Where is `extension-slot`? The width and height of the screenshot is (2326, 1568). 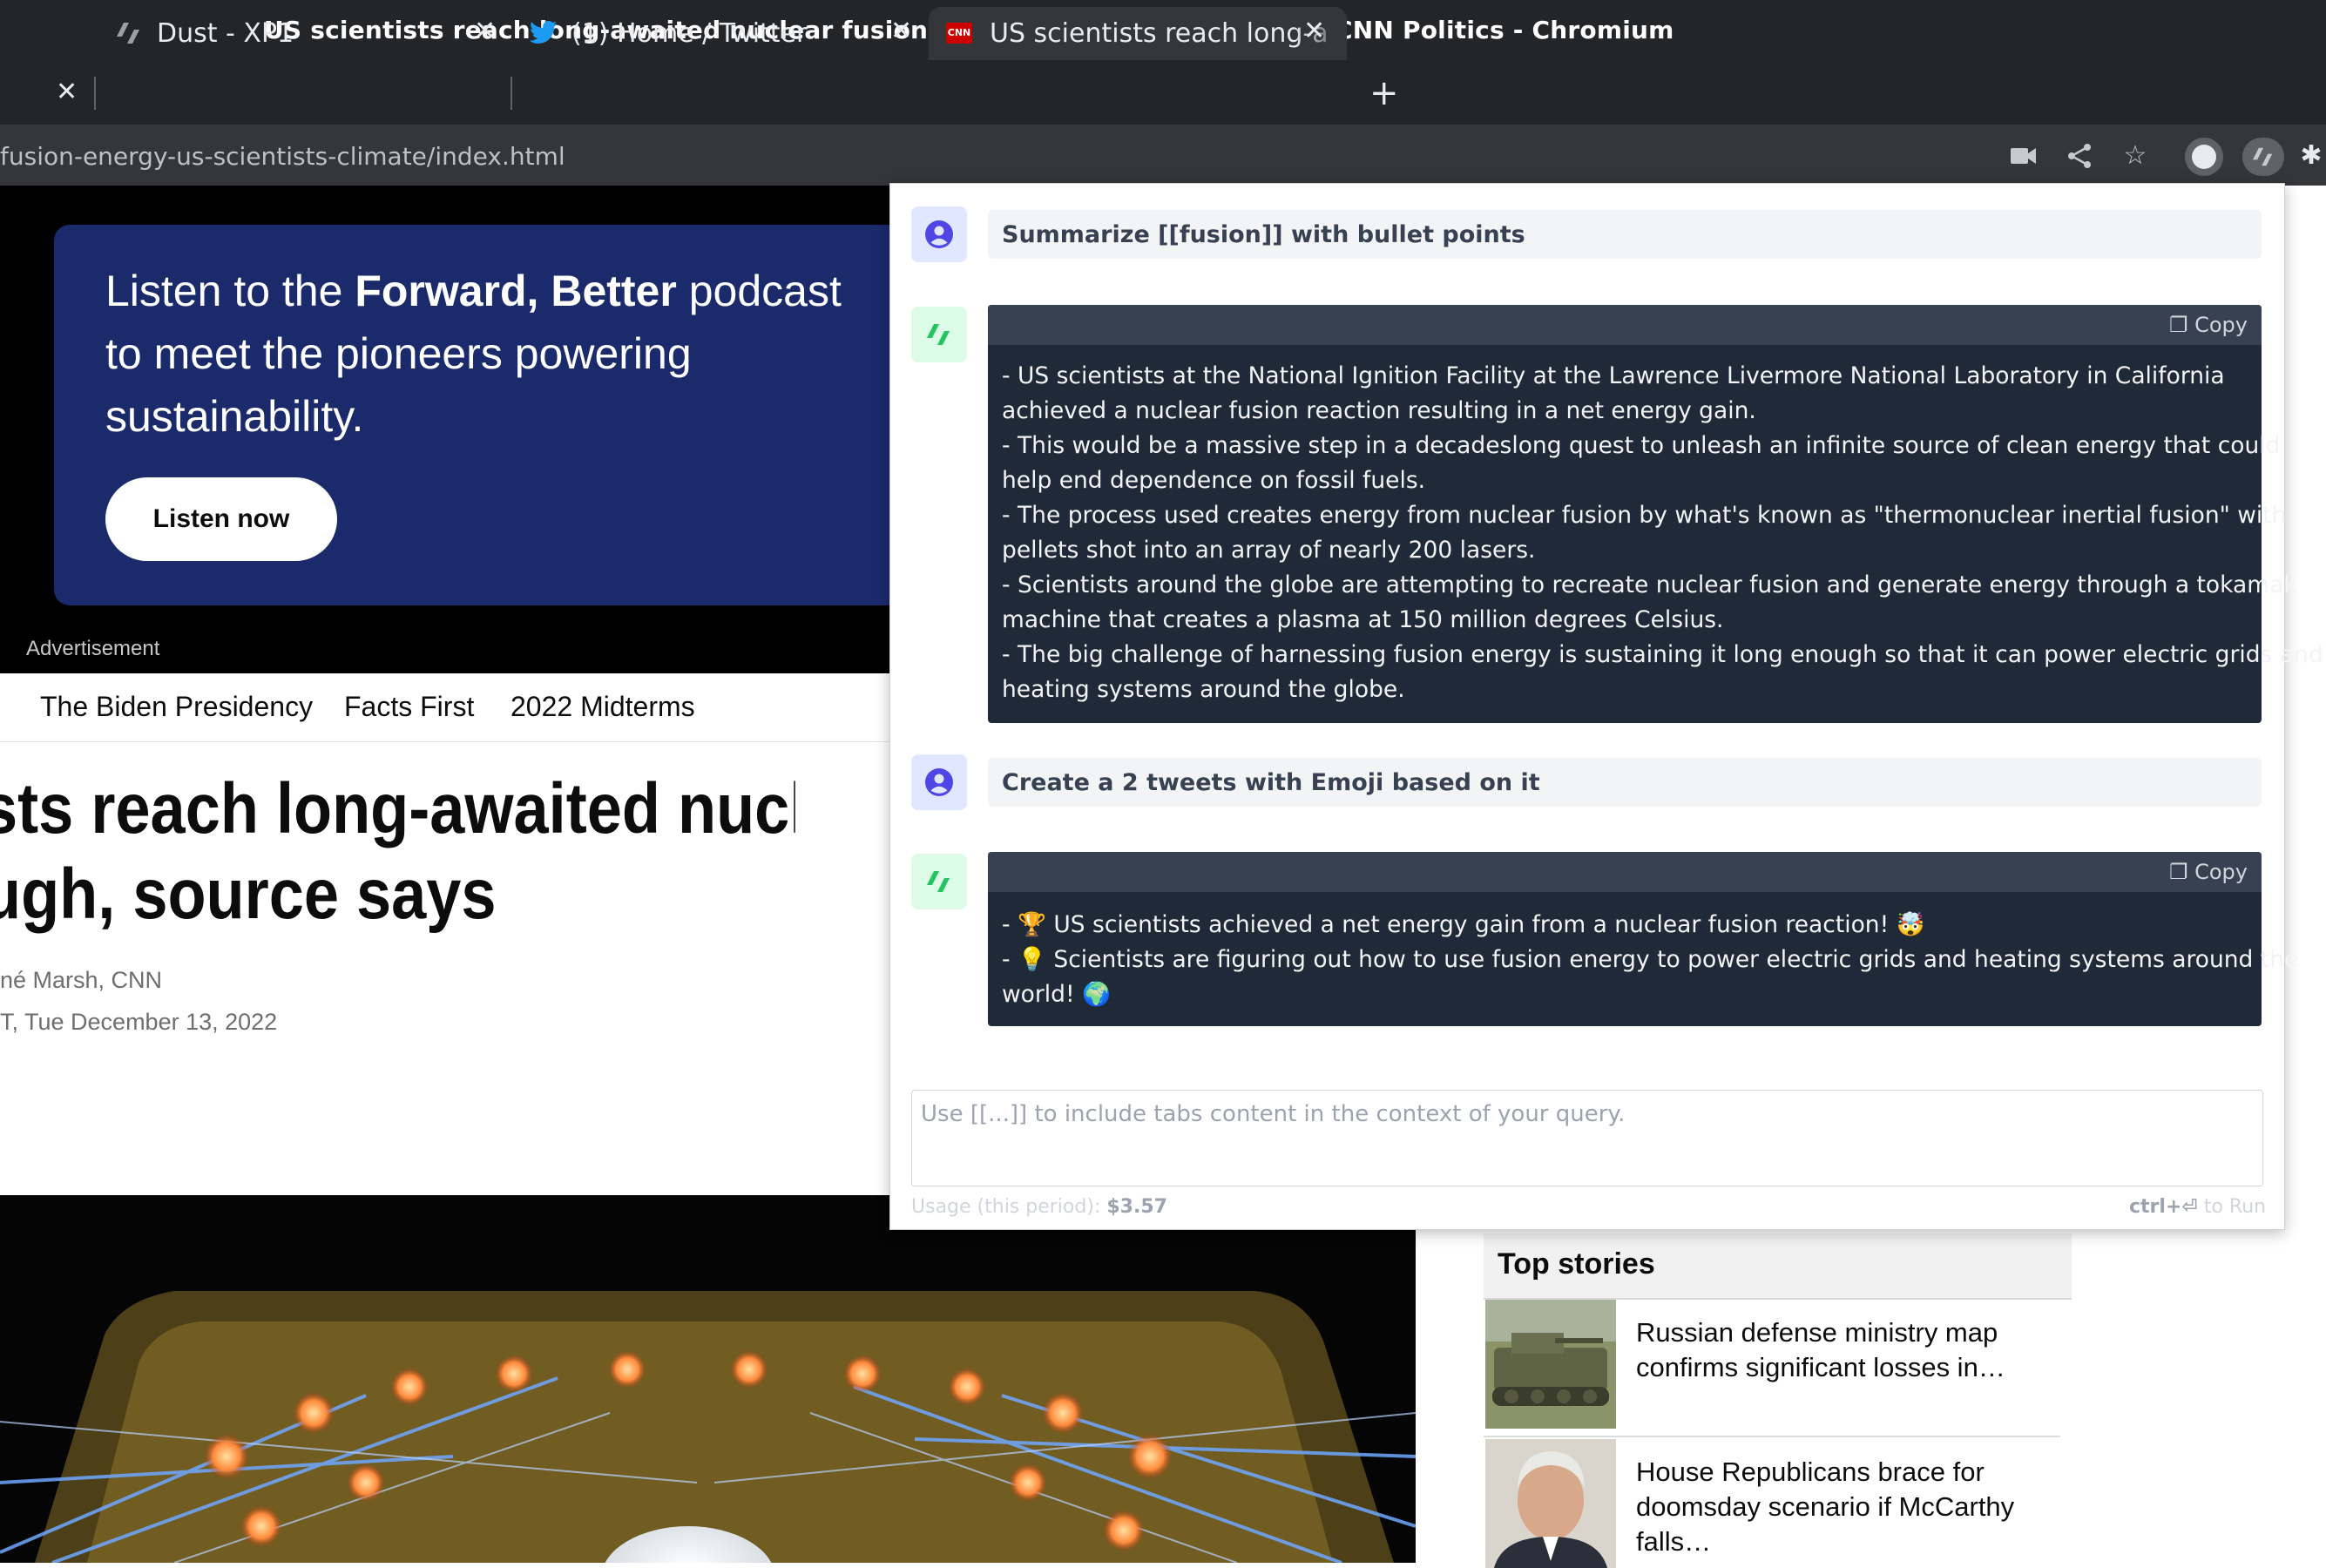 extension-slot is located at coordinates (2204, 157).